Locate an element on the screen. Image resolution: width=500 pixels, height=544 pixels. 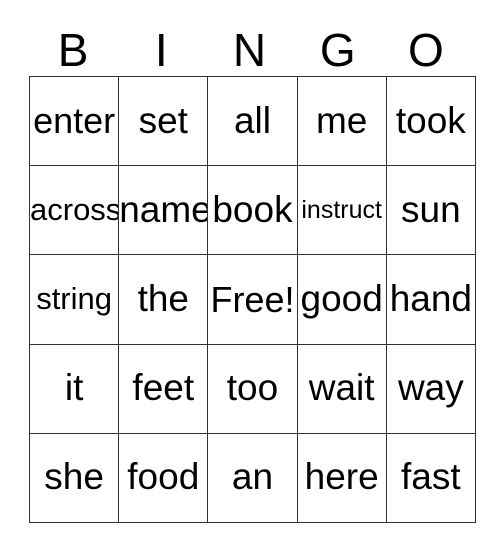
bingo-cell: it is located at coordinates (74, 388).